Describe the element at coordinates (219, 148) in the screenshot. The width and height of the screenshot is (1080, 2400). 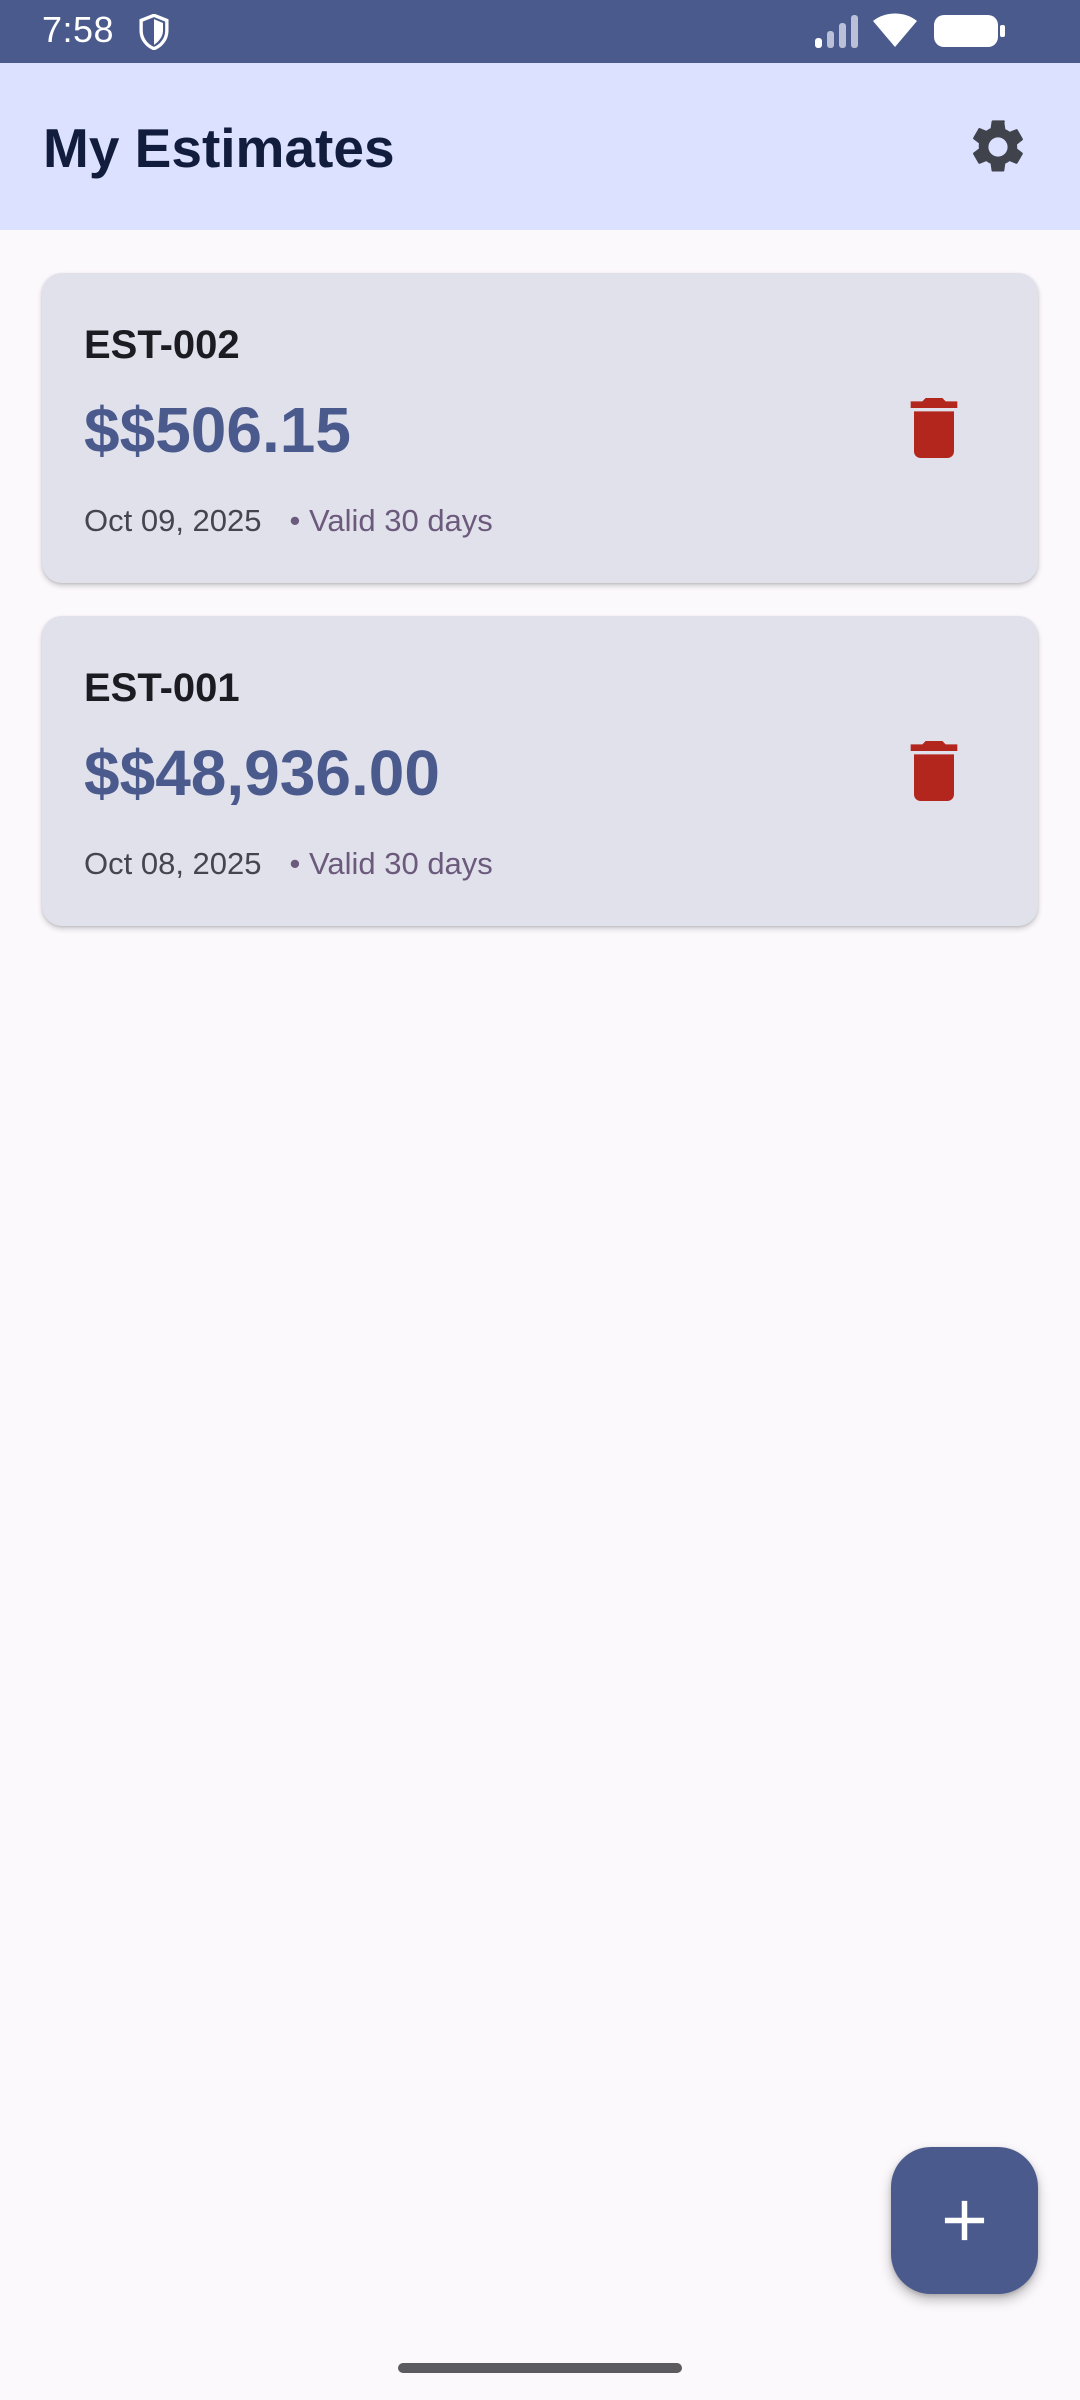
I see `page-title: My Estimates` at that location.